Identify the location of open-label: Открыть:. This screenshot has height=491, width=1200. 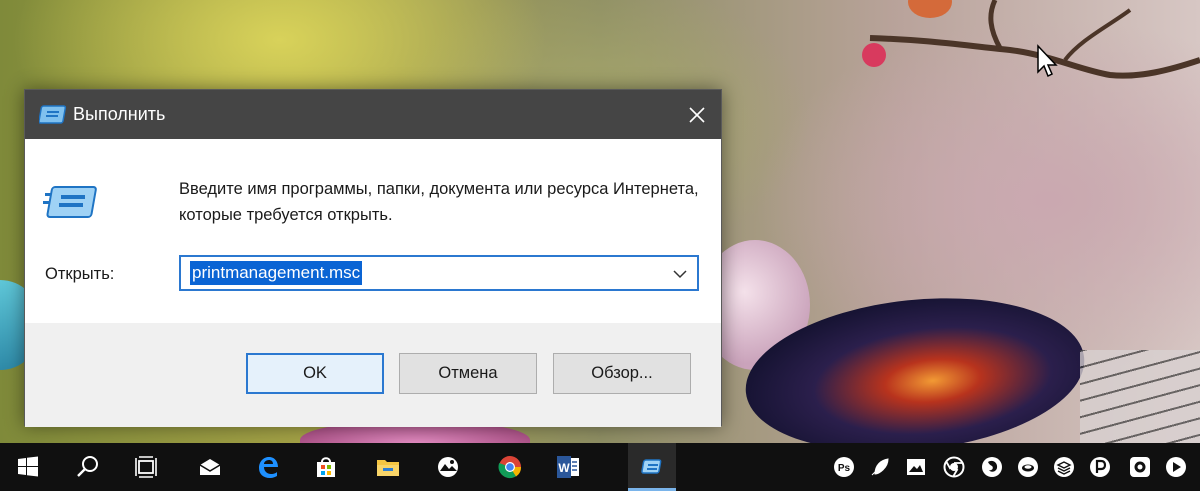
(80, 274).